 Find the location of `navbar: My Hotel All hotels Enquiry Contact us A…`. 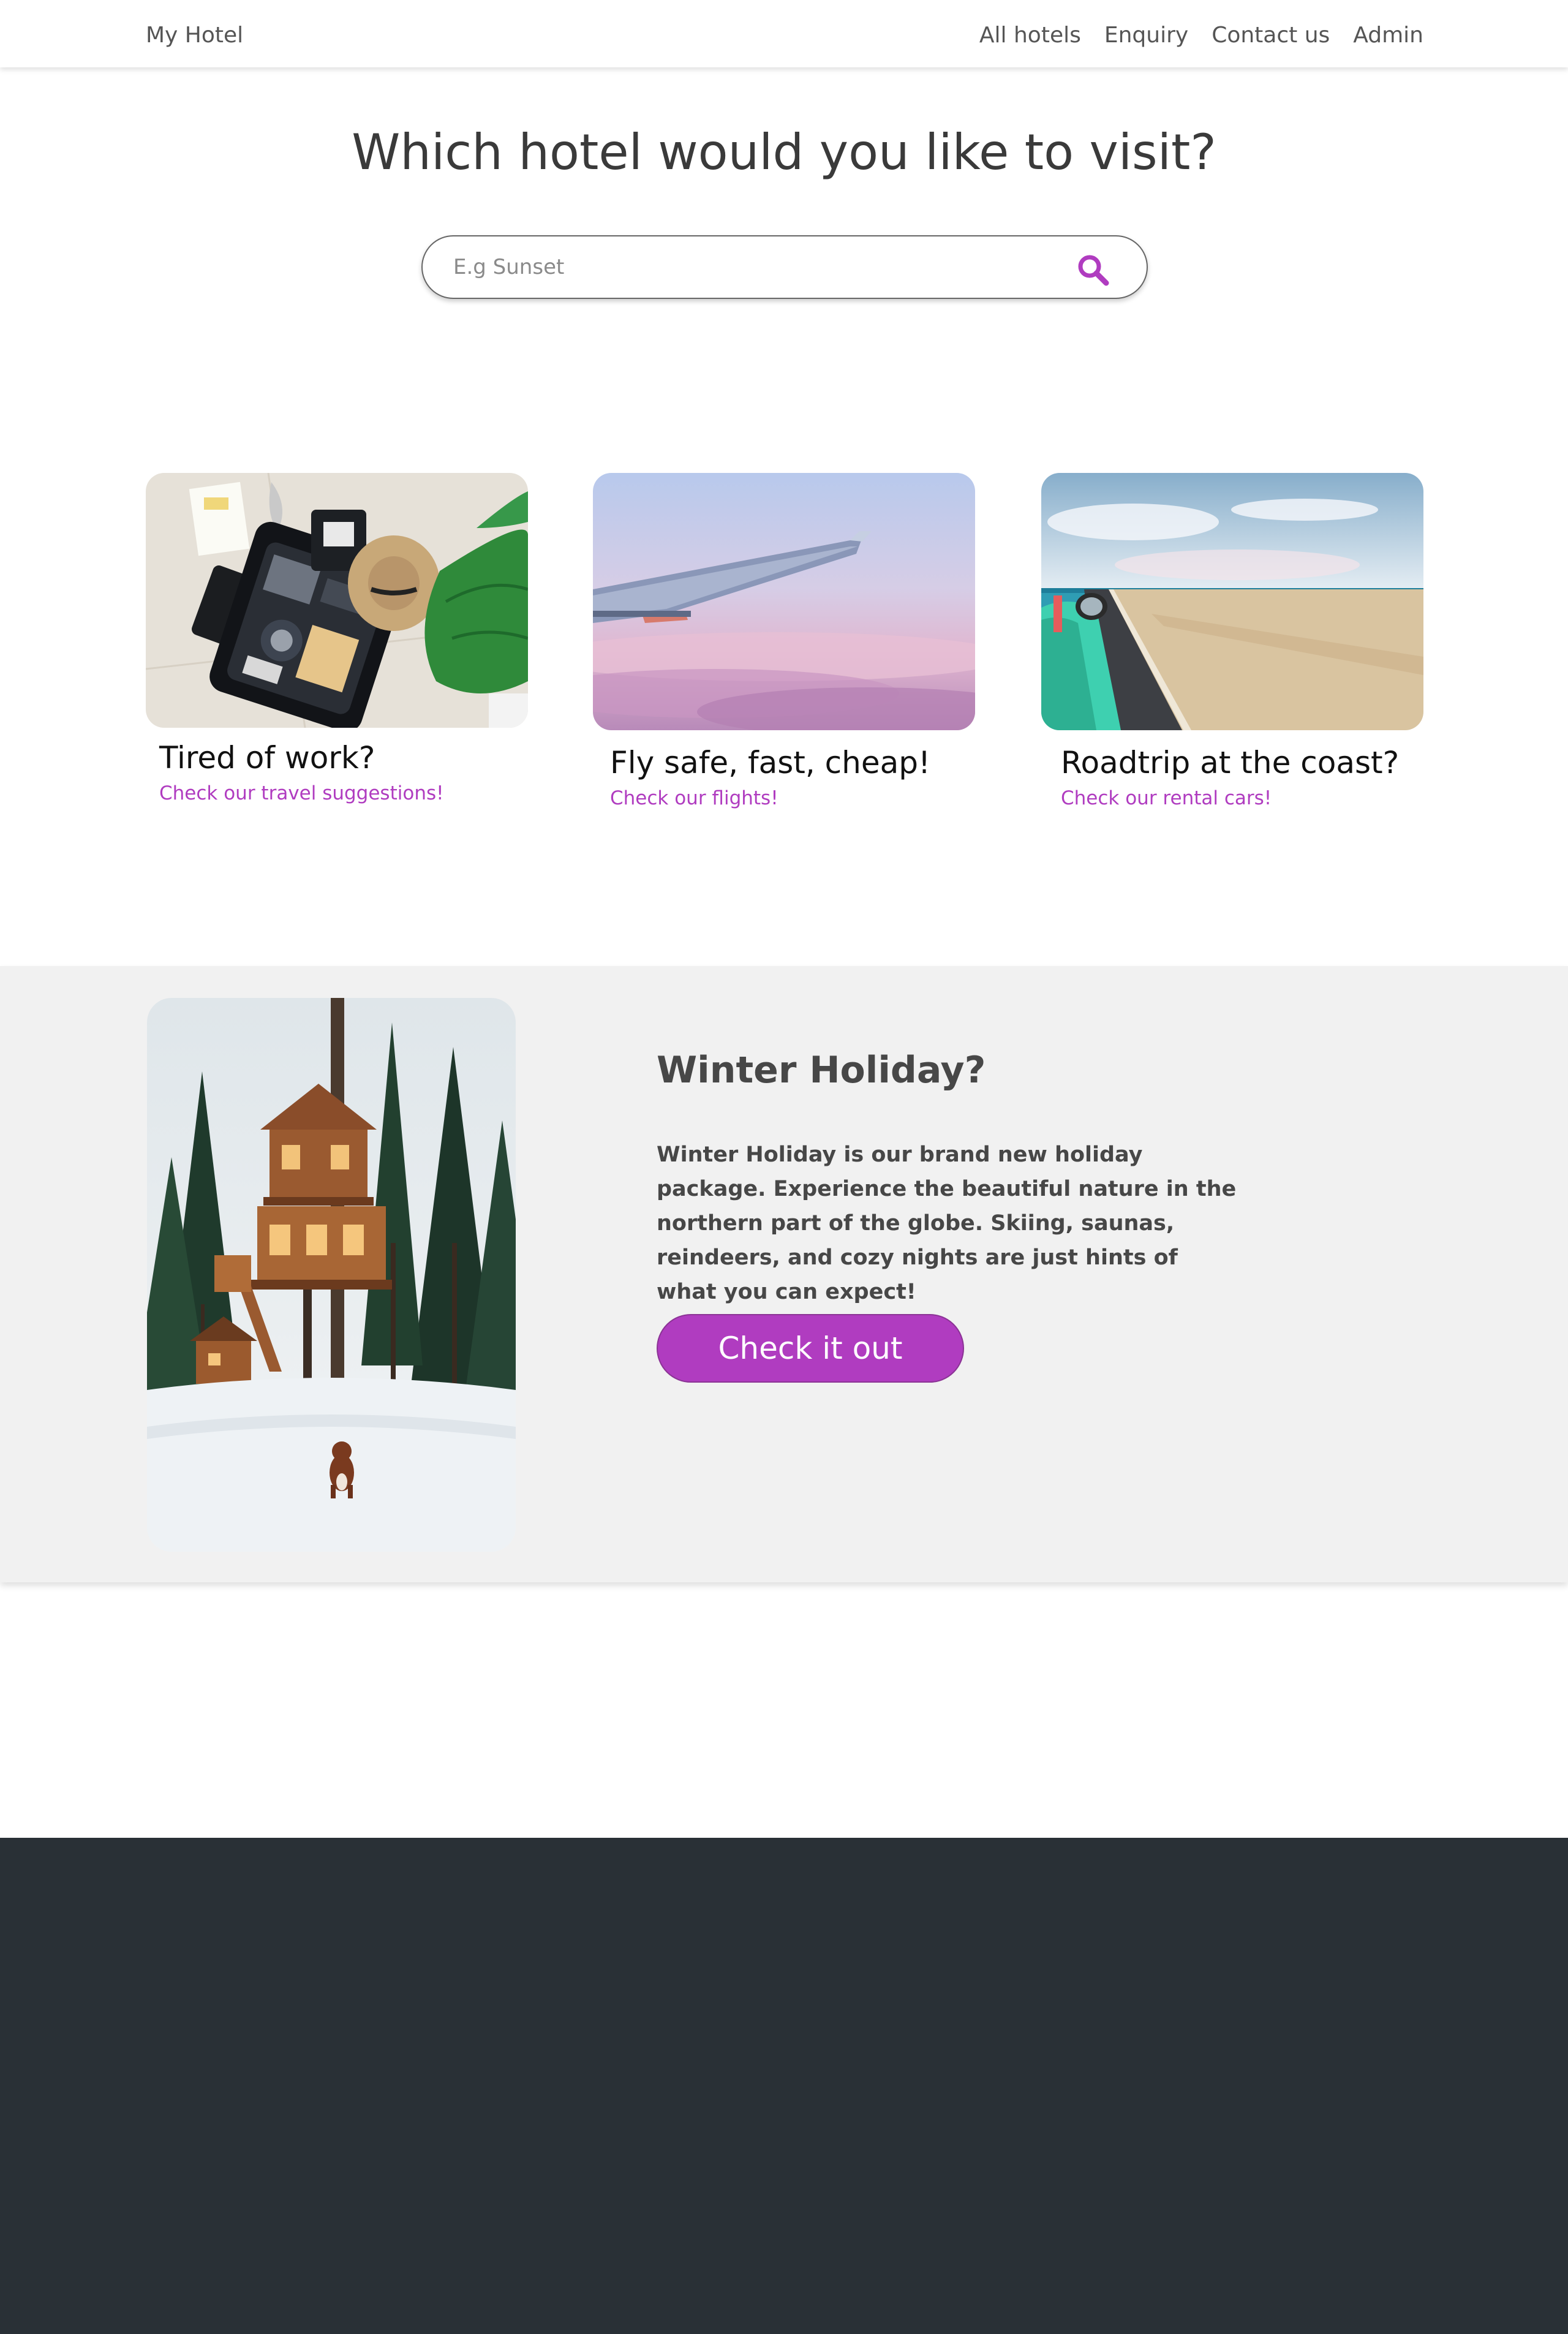

navbar: My Hotel All hotels Enquiry Contact us A… is located at coordinates (784, 33).